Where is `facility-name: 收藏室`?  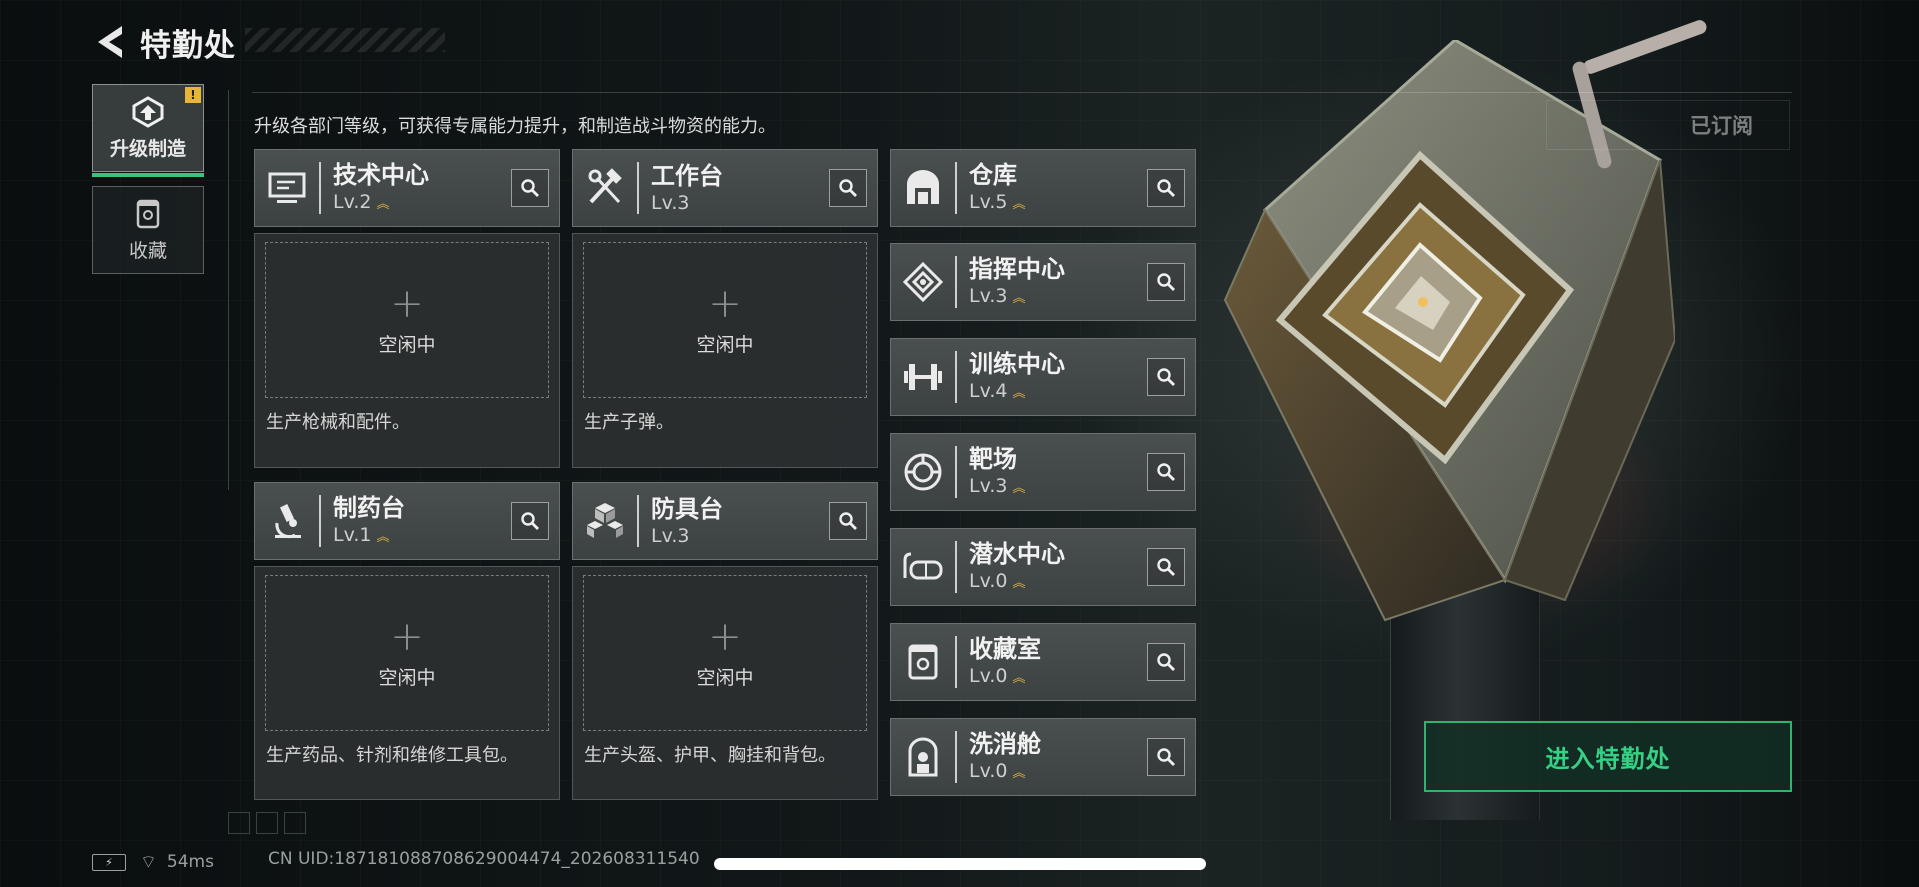 facility-name: 收藏室 is located at coordinates (1005, 648).